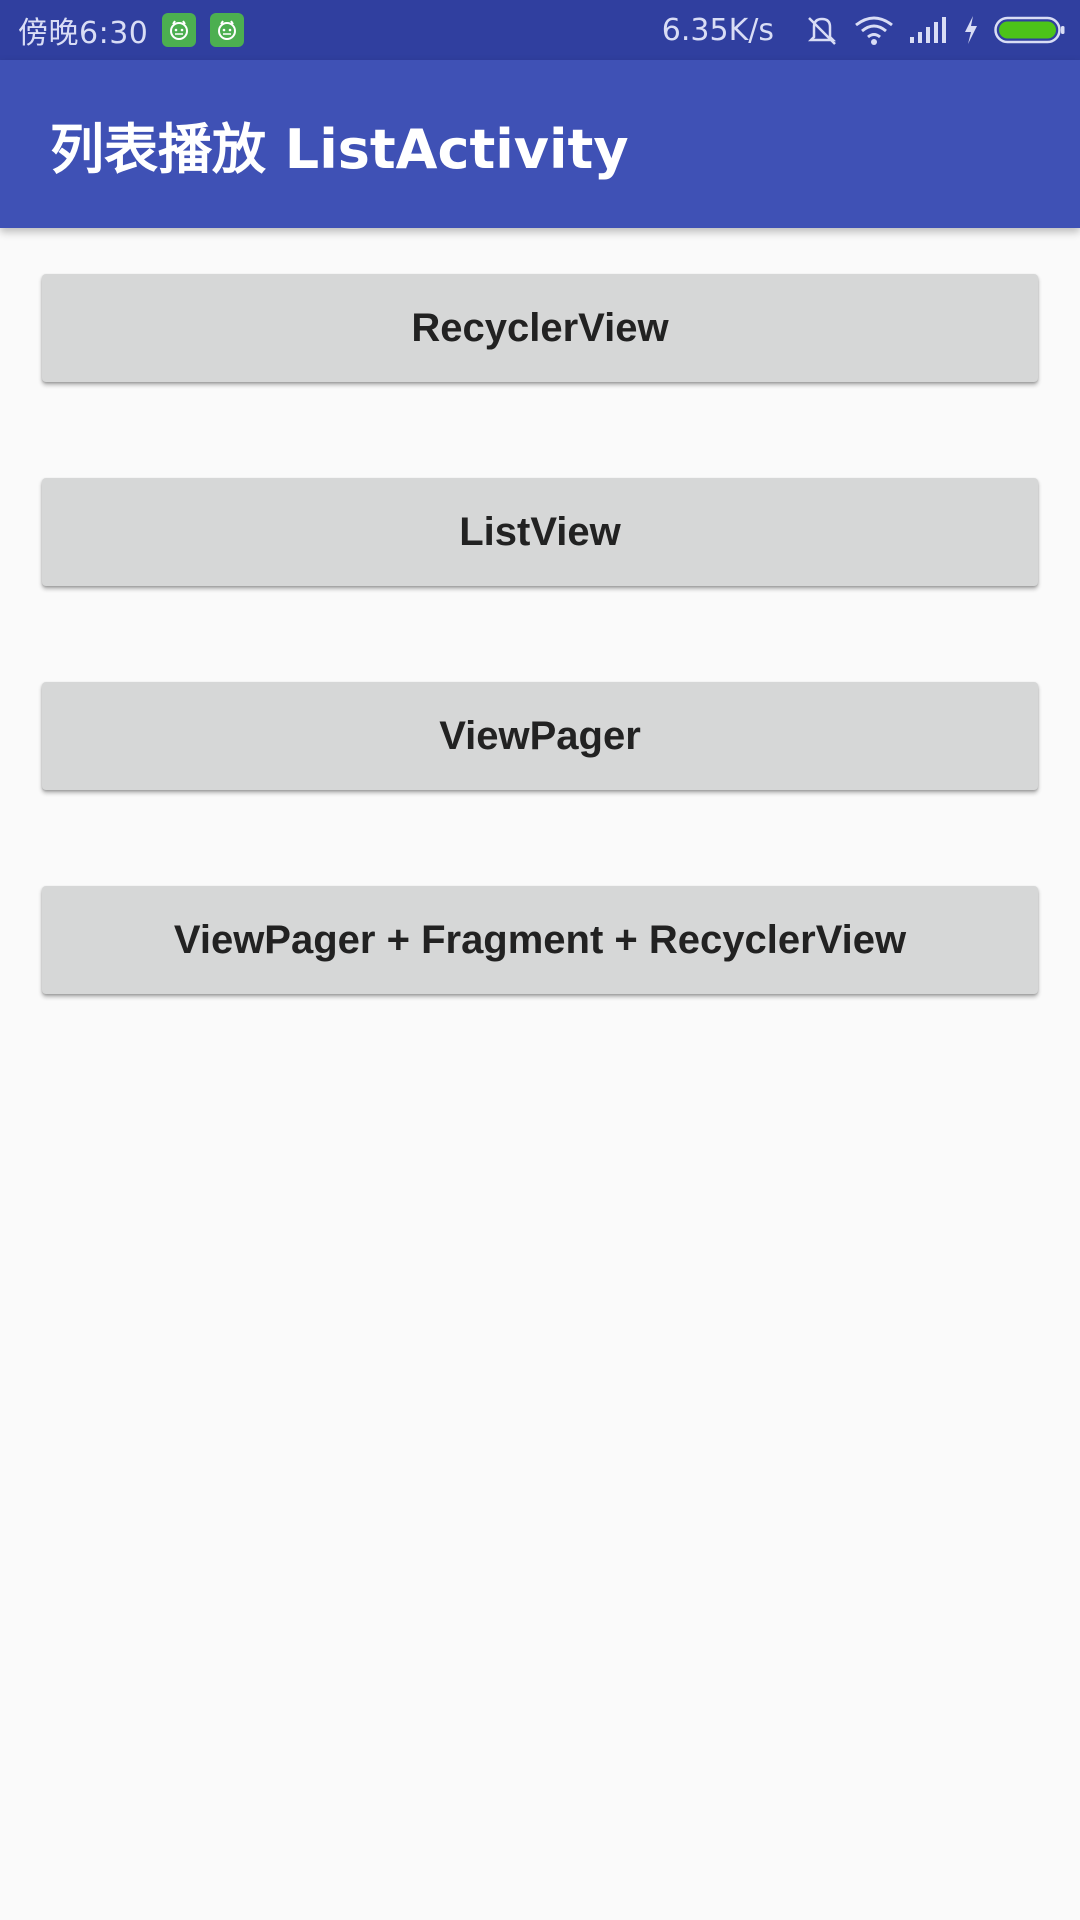  Describe the element at coordinates (339, 149) in the screenshot. I see `page-title: 列表播放 ListActivity` at that location.